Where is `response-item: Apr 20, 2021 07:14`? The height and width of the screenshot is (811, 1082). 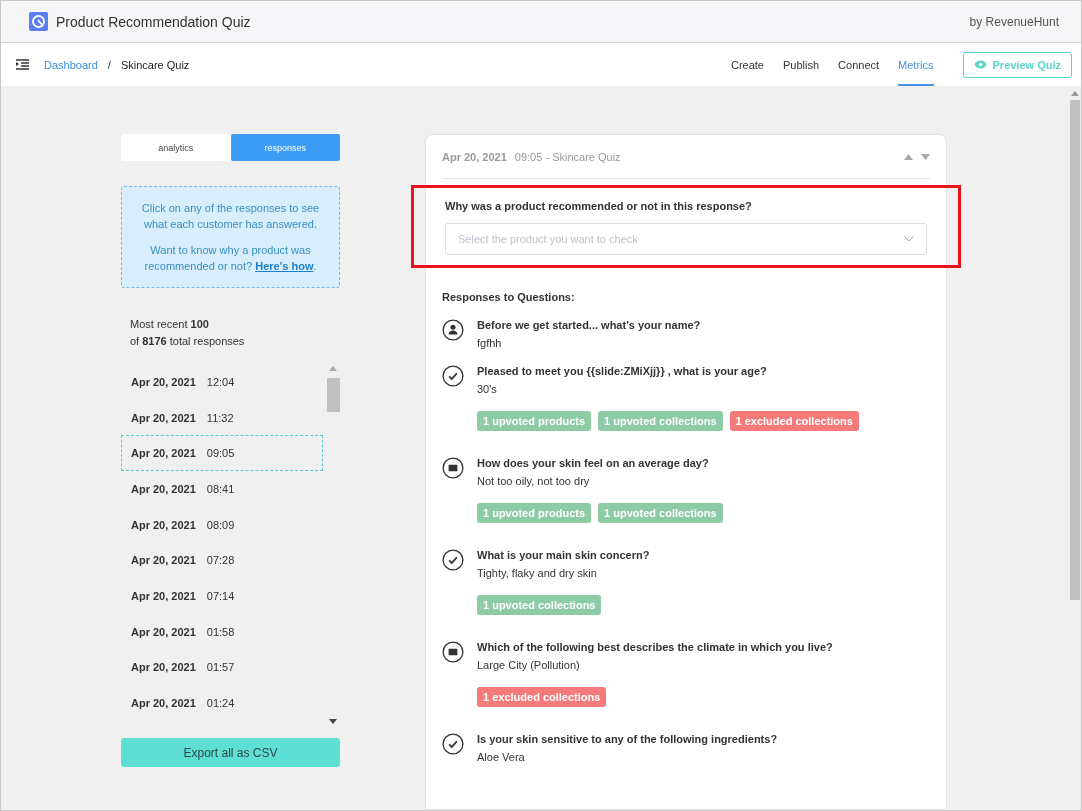 response-item: Apr 20, 2021 07:14 is located at coordinates (222, 596).